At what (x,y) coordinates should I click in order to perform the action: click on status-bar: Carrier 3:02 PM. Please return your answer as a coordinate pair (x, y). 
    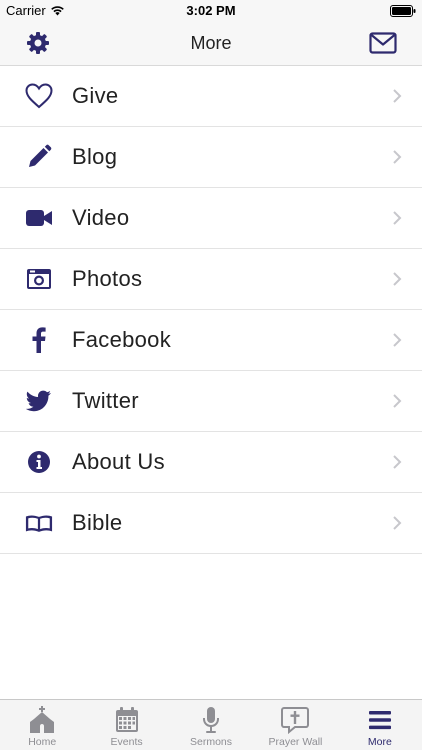
    Looking at the image, I should click on (211, 11).